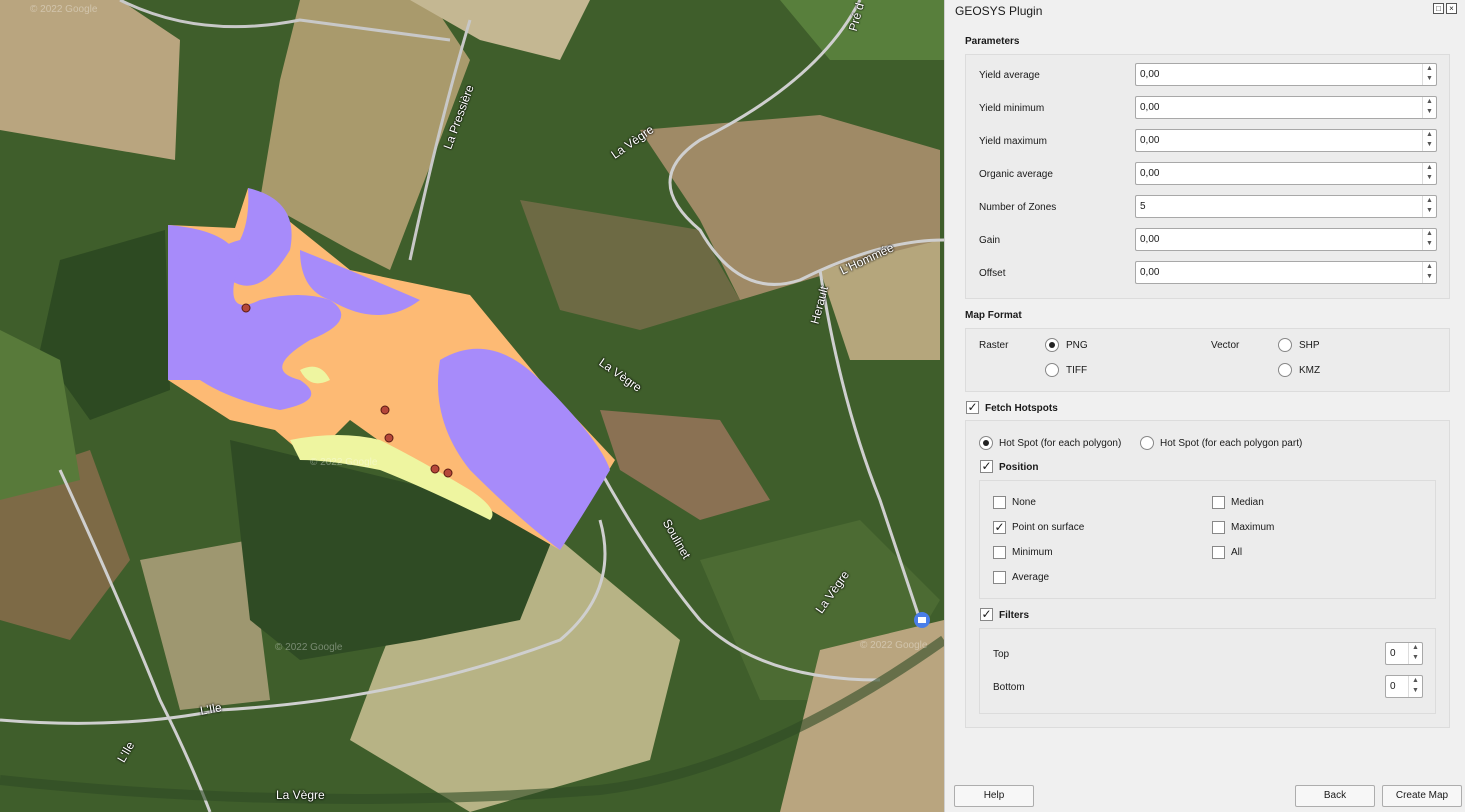 The width and height of the screenshot is (1465, 812). What do you see at coordinates (1048, 527) in the screenshot?
I see `point-on-surface-label: Point on surface` at bounding box center [1048, 527].